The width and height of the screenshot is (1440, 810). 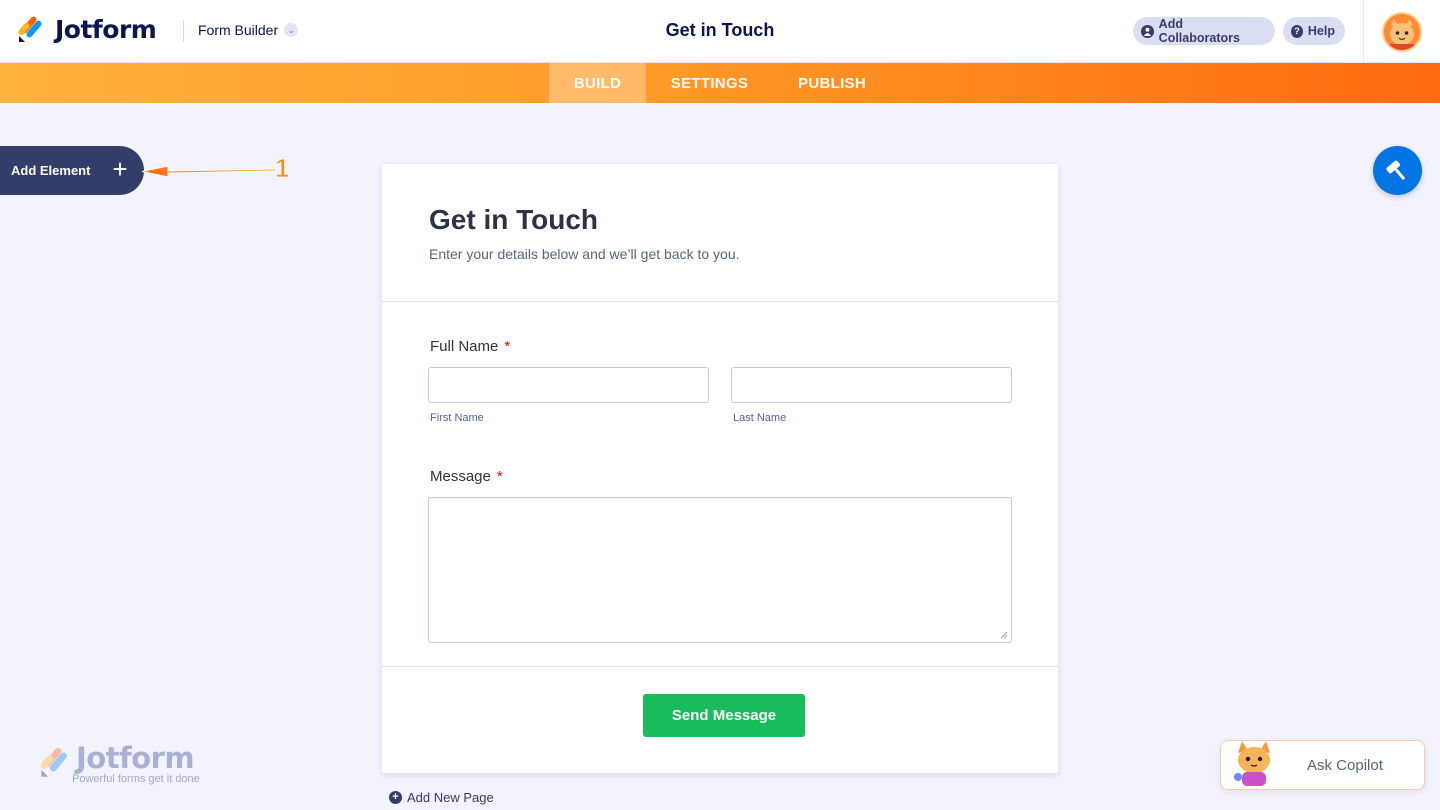 I want to click on add-collaborators-label: Add Collaborators, so click(x=1199, y=31).